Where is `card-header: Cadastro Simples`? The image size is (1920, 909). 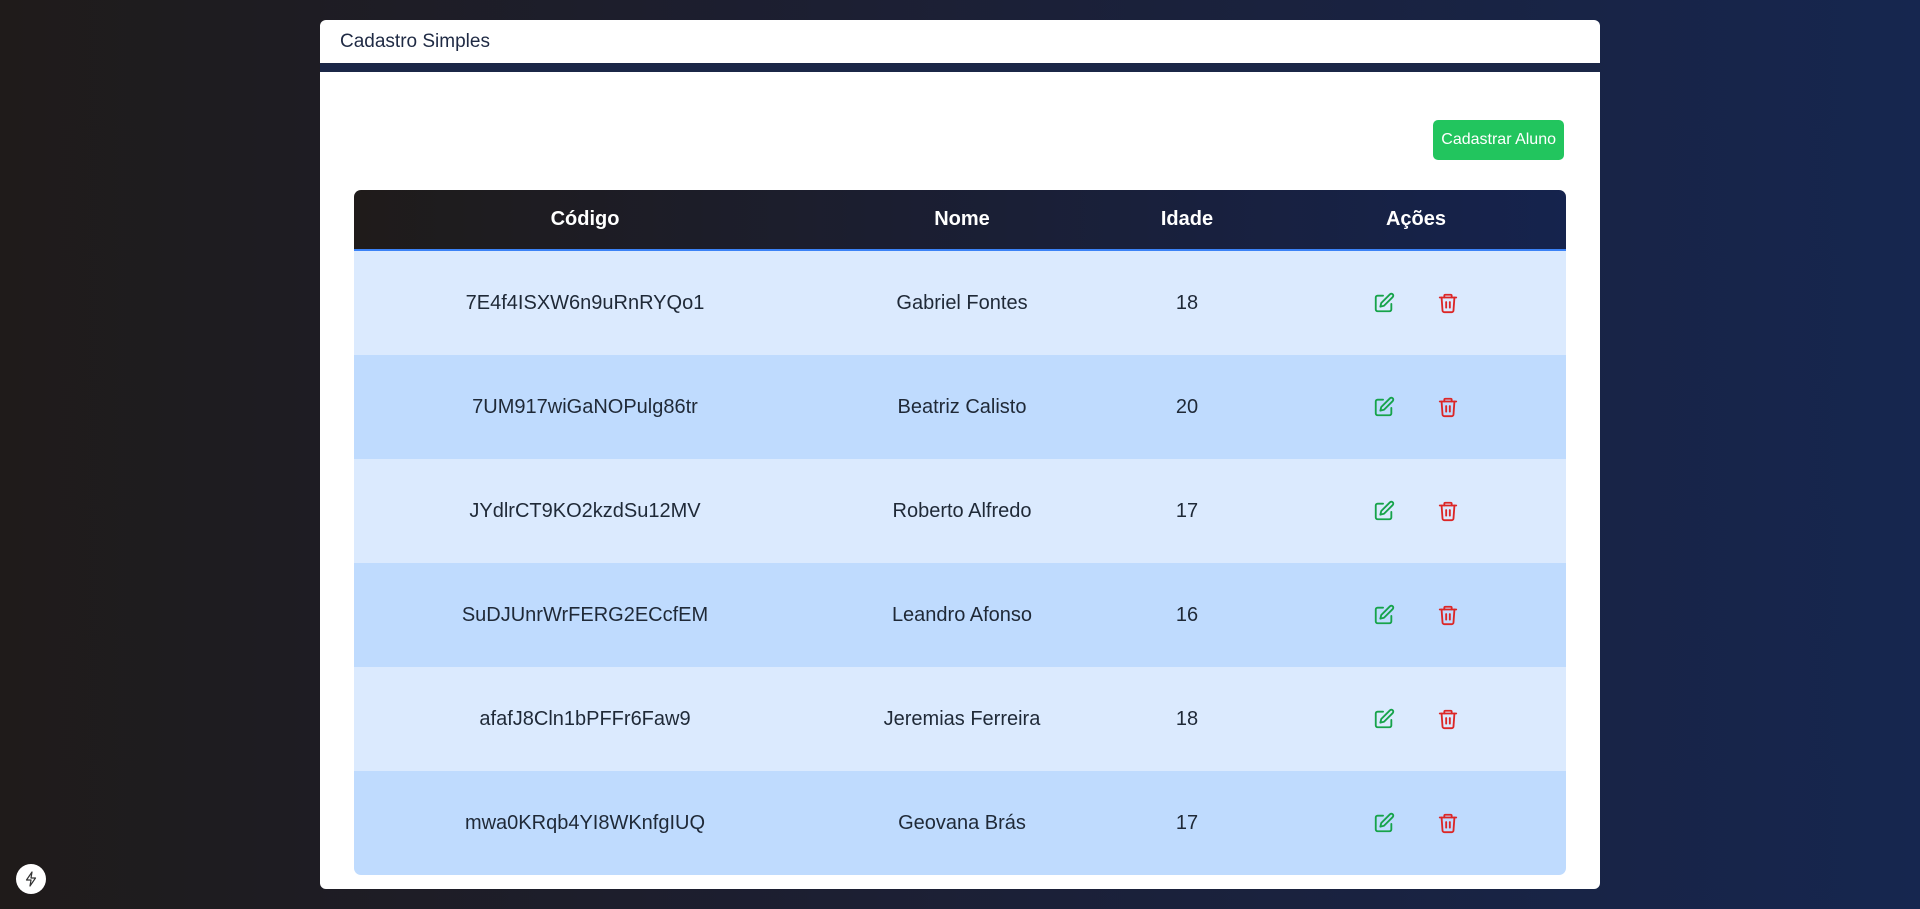
card-header: Cadastro Simples is located at coordinates (960, 46).